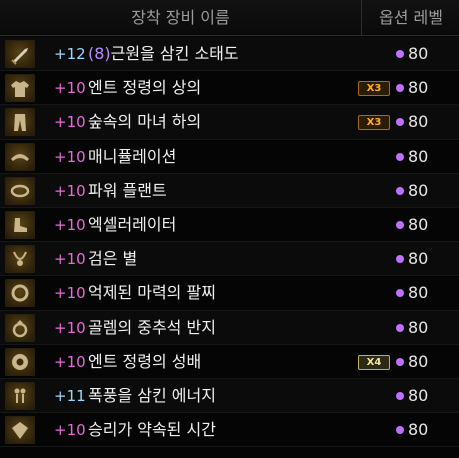 This screenshot has width=459, height=458. I want to click on item-name: 파워 플랜트, so click(127, 191).